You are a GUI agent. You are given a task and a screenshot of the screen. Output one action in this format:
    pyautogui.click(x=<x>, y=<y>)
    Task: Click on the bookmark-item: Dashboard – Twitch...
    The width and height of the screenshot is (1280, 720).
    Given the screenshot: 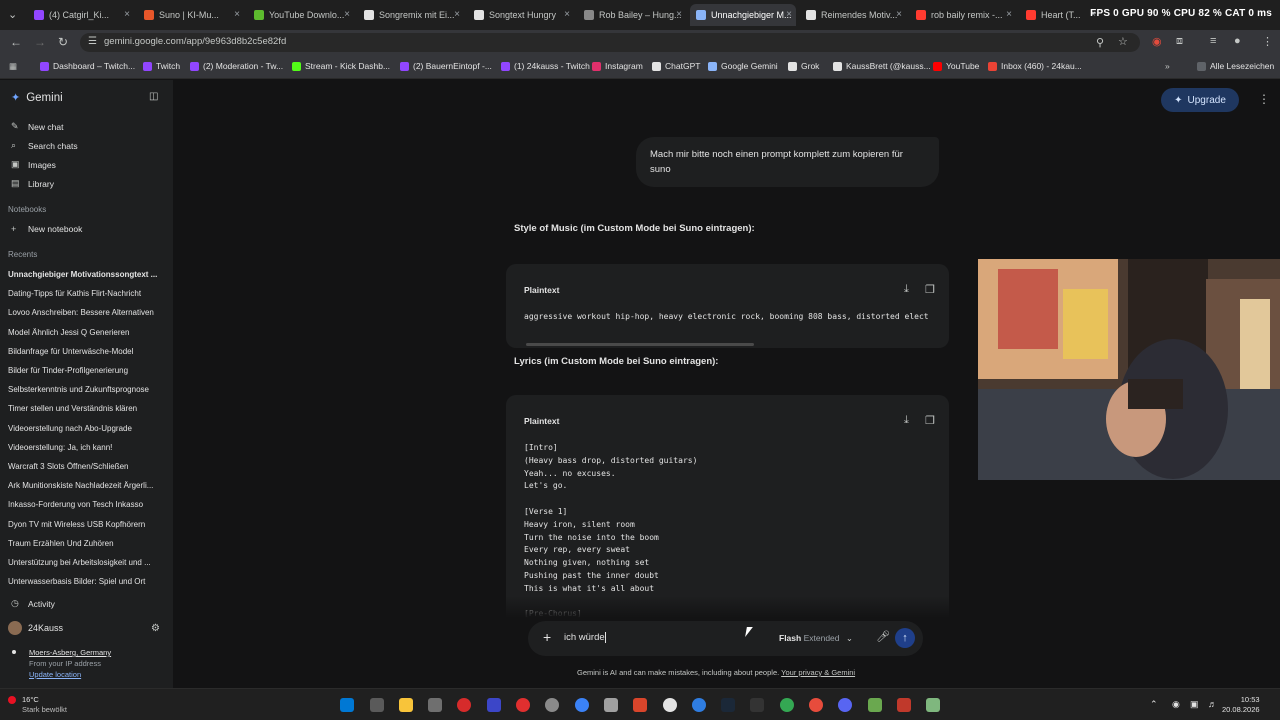 What is the action you would take?
    pyautogui.click(x=87, y=66)
    